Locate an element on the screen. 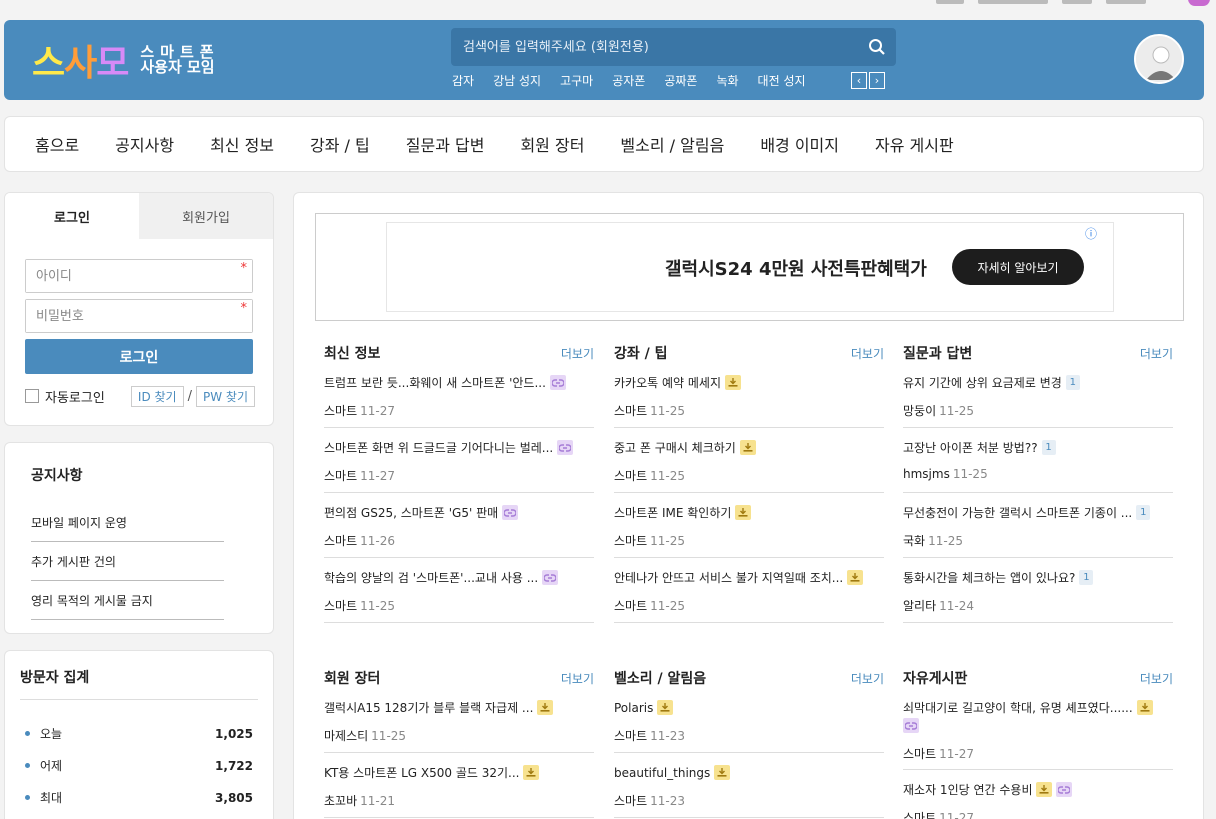  nav-notice: 공지사항 is located at coordinates (144, 144).